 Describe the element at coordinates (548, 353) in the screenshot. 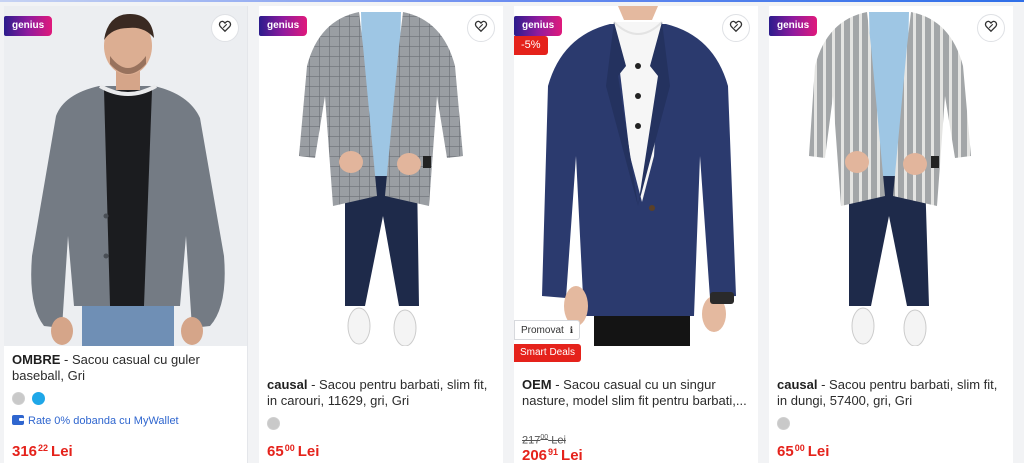

I see `smart-deals-badge: Smart Deals` at that location.